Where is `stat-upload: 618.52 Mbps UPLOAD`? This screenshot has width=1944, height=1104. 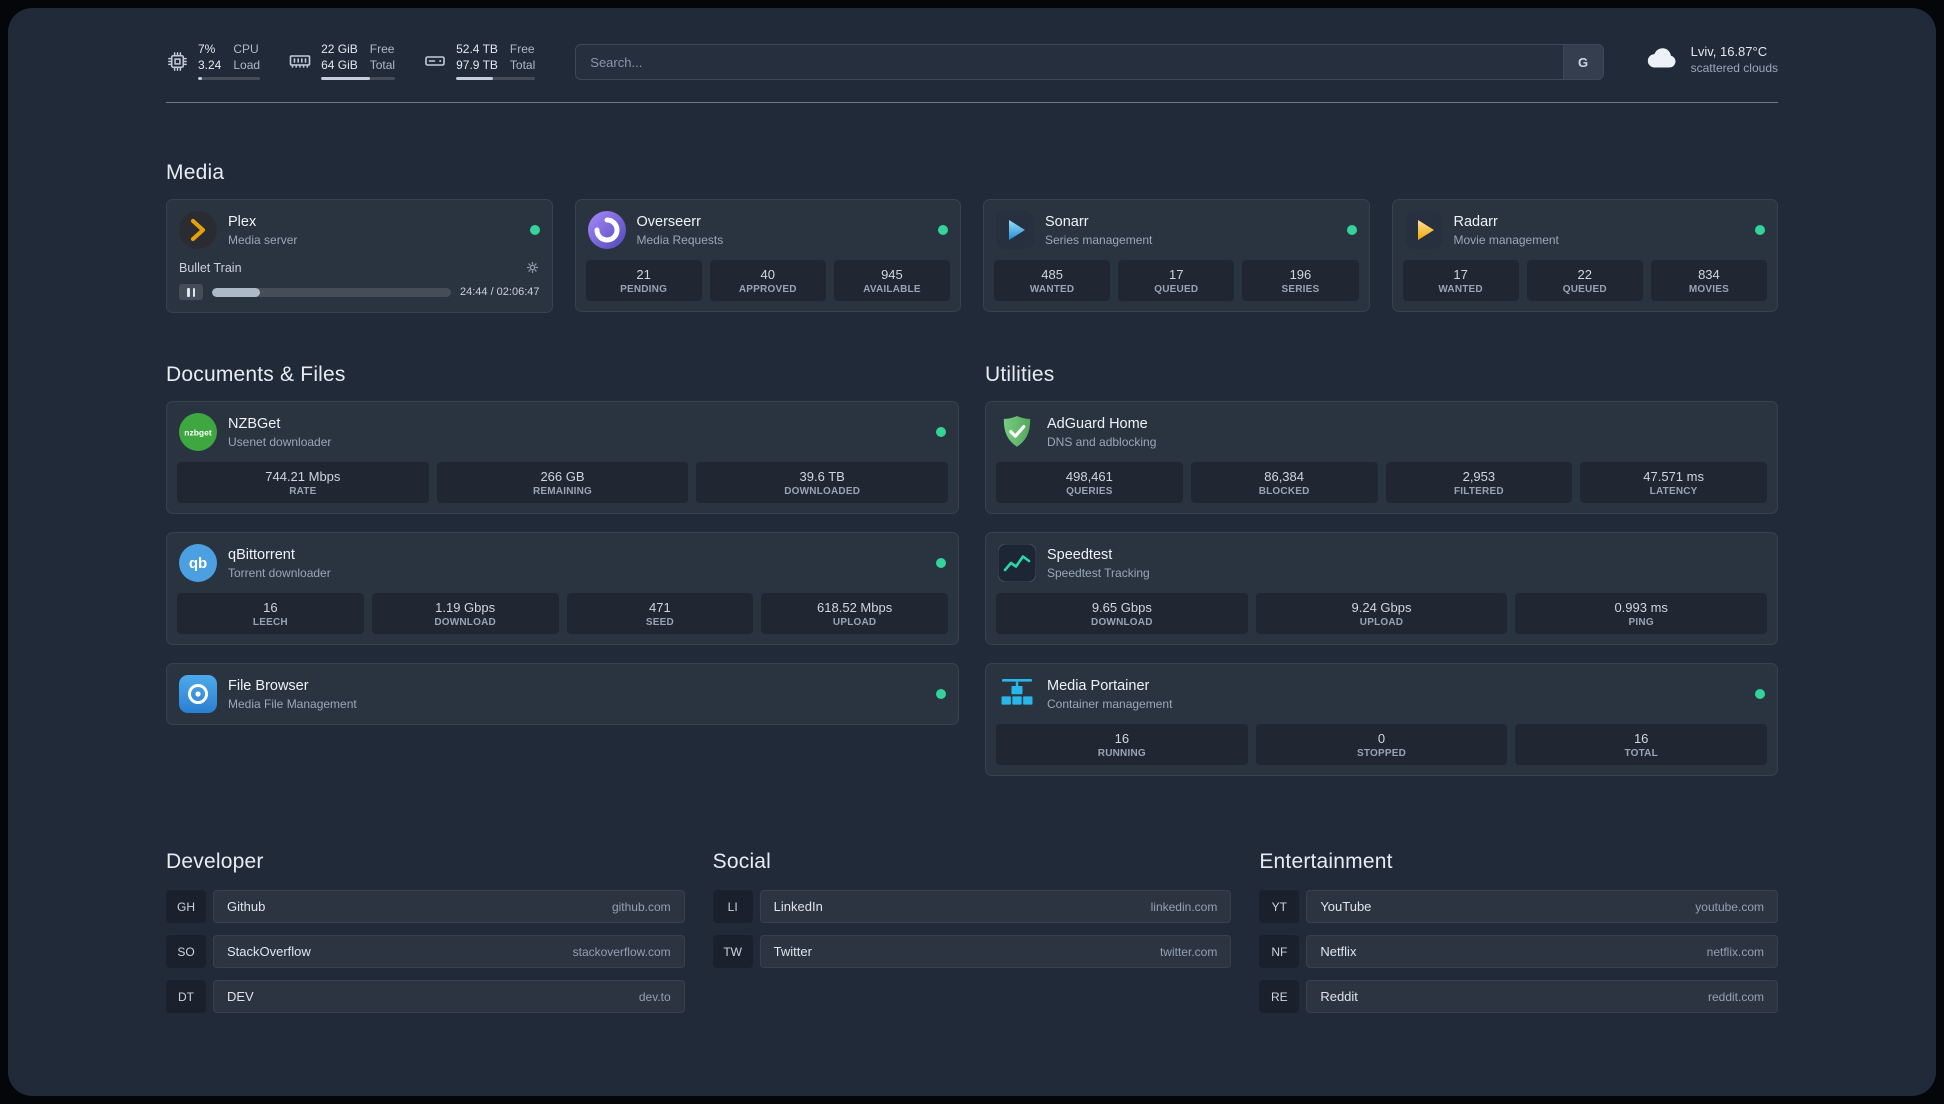
stat-upload: 618.52 Mbps UPLOAD is located at coordinates (854, 614).